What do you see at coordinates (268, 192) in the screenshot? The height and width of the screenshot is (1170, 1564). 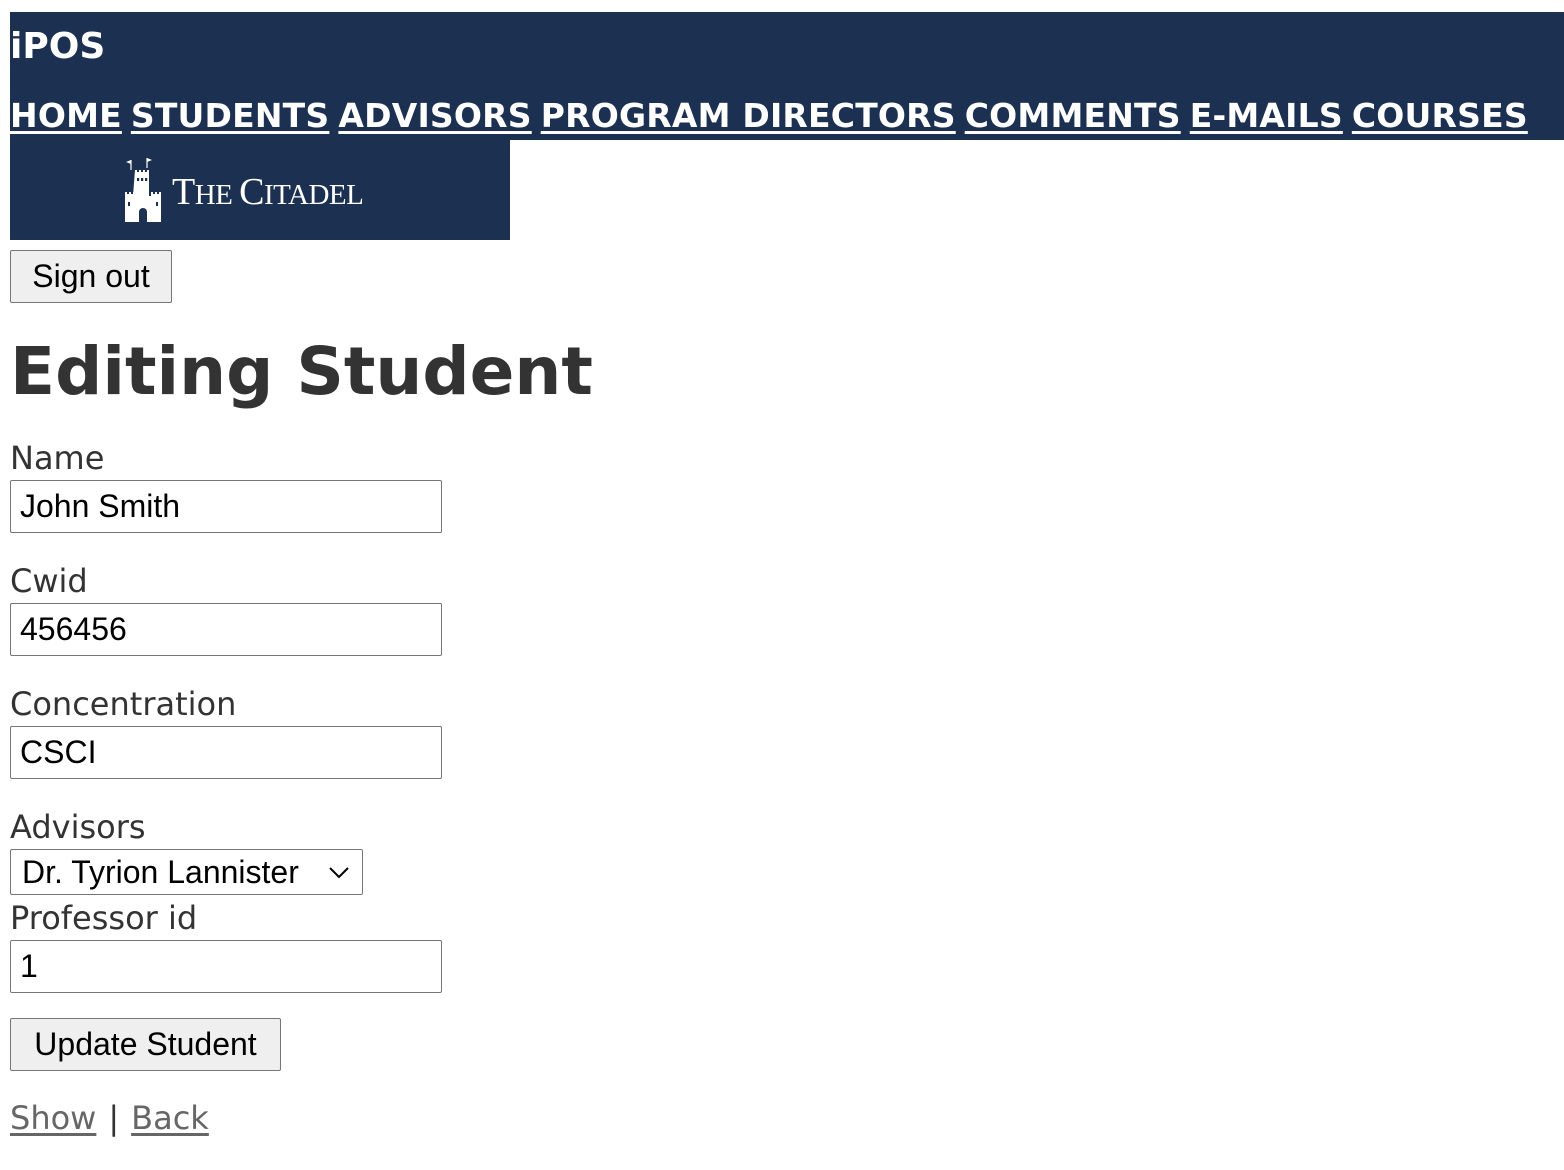 I see `logo-wordmark: THE CITADEL` at bounding box center [268, 192].